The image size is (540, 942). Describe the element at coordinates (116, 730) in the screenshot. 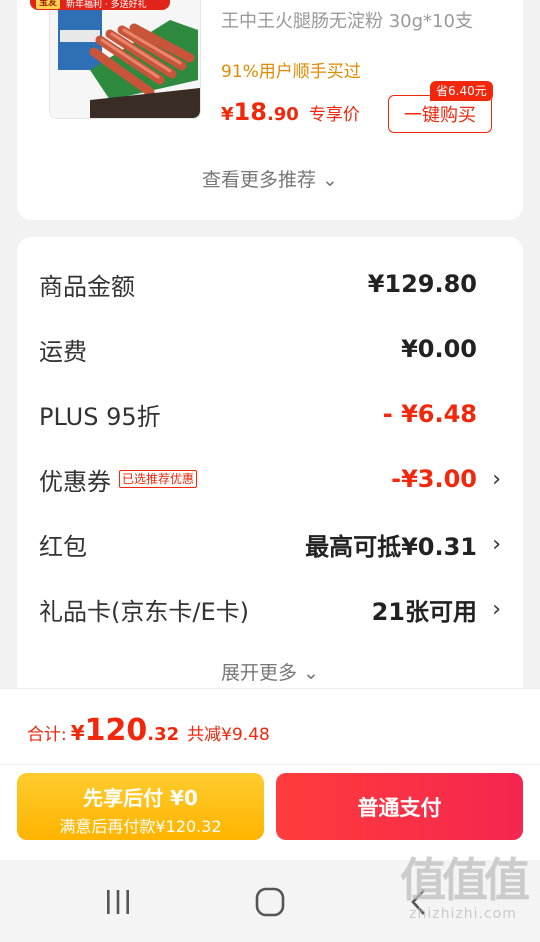

I see `total-integer: 120` at that location.